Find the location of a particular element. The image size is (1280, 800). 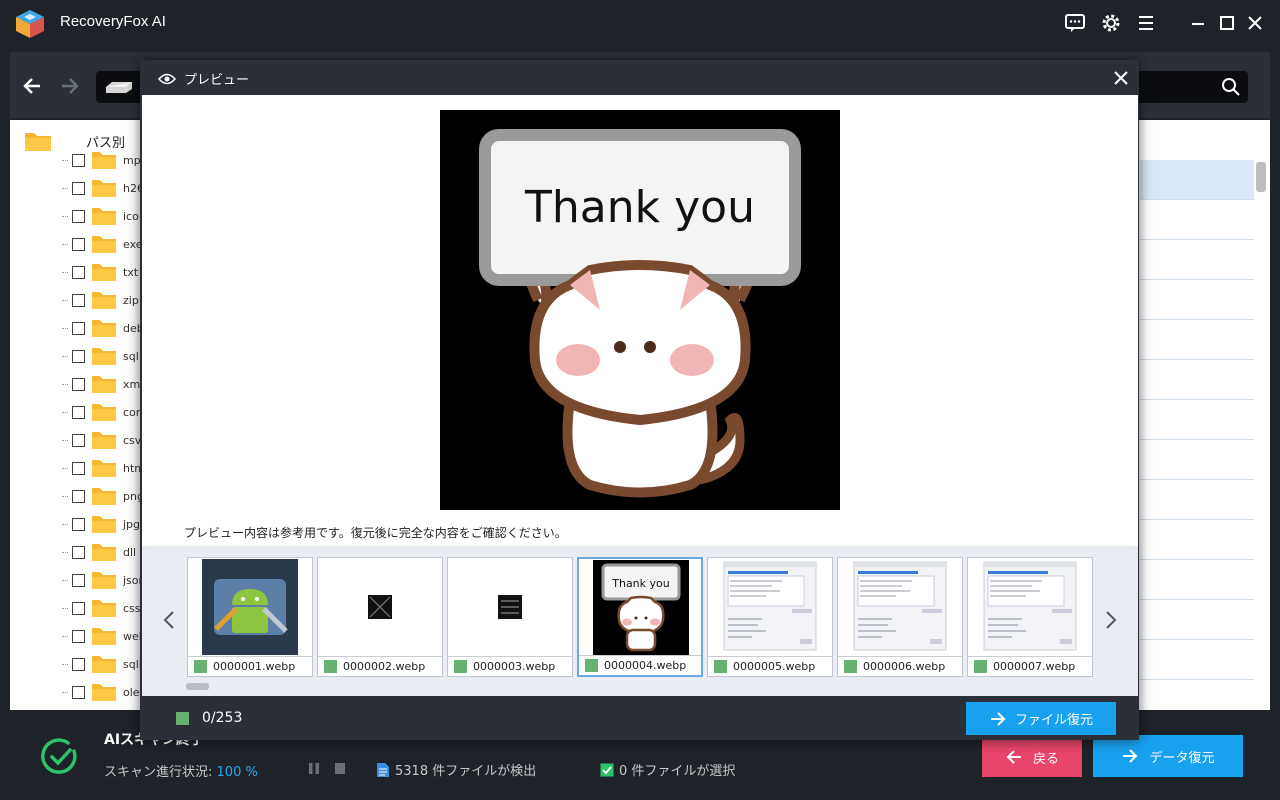

minimize-icon is located at coordinates (1198, 23).